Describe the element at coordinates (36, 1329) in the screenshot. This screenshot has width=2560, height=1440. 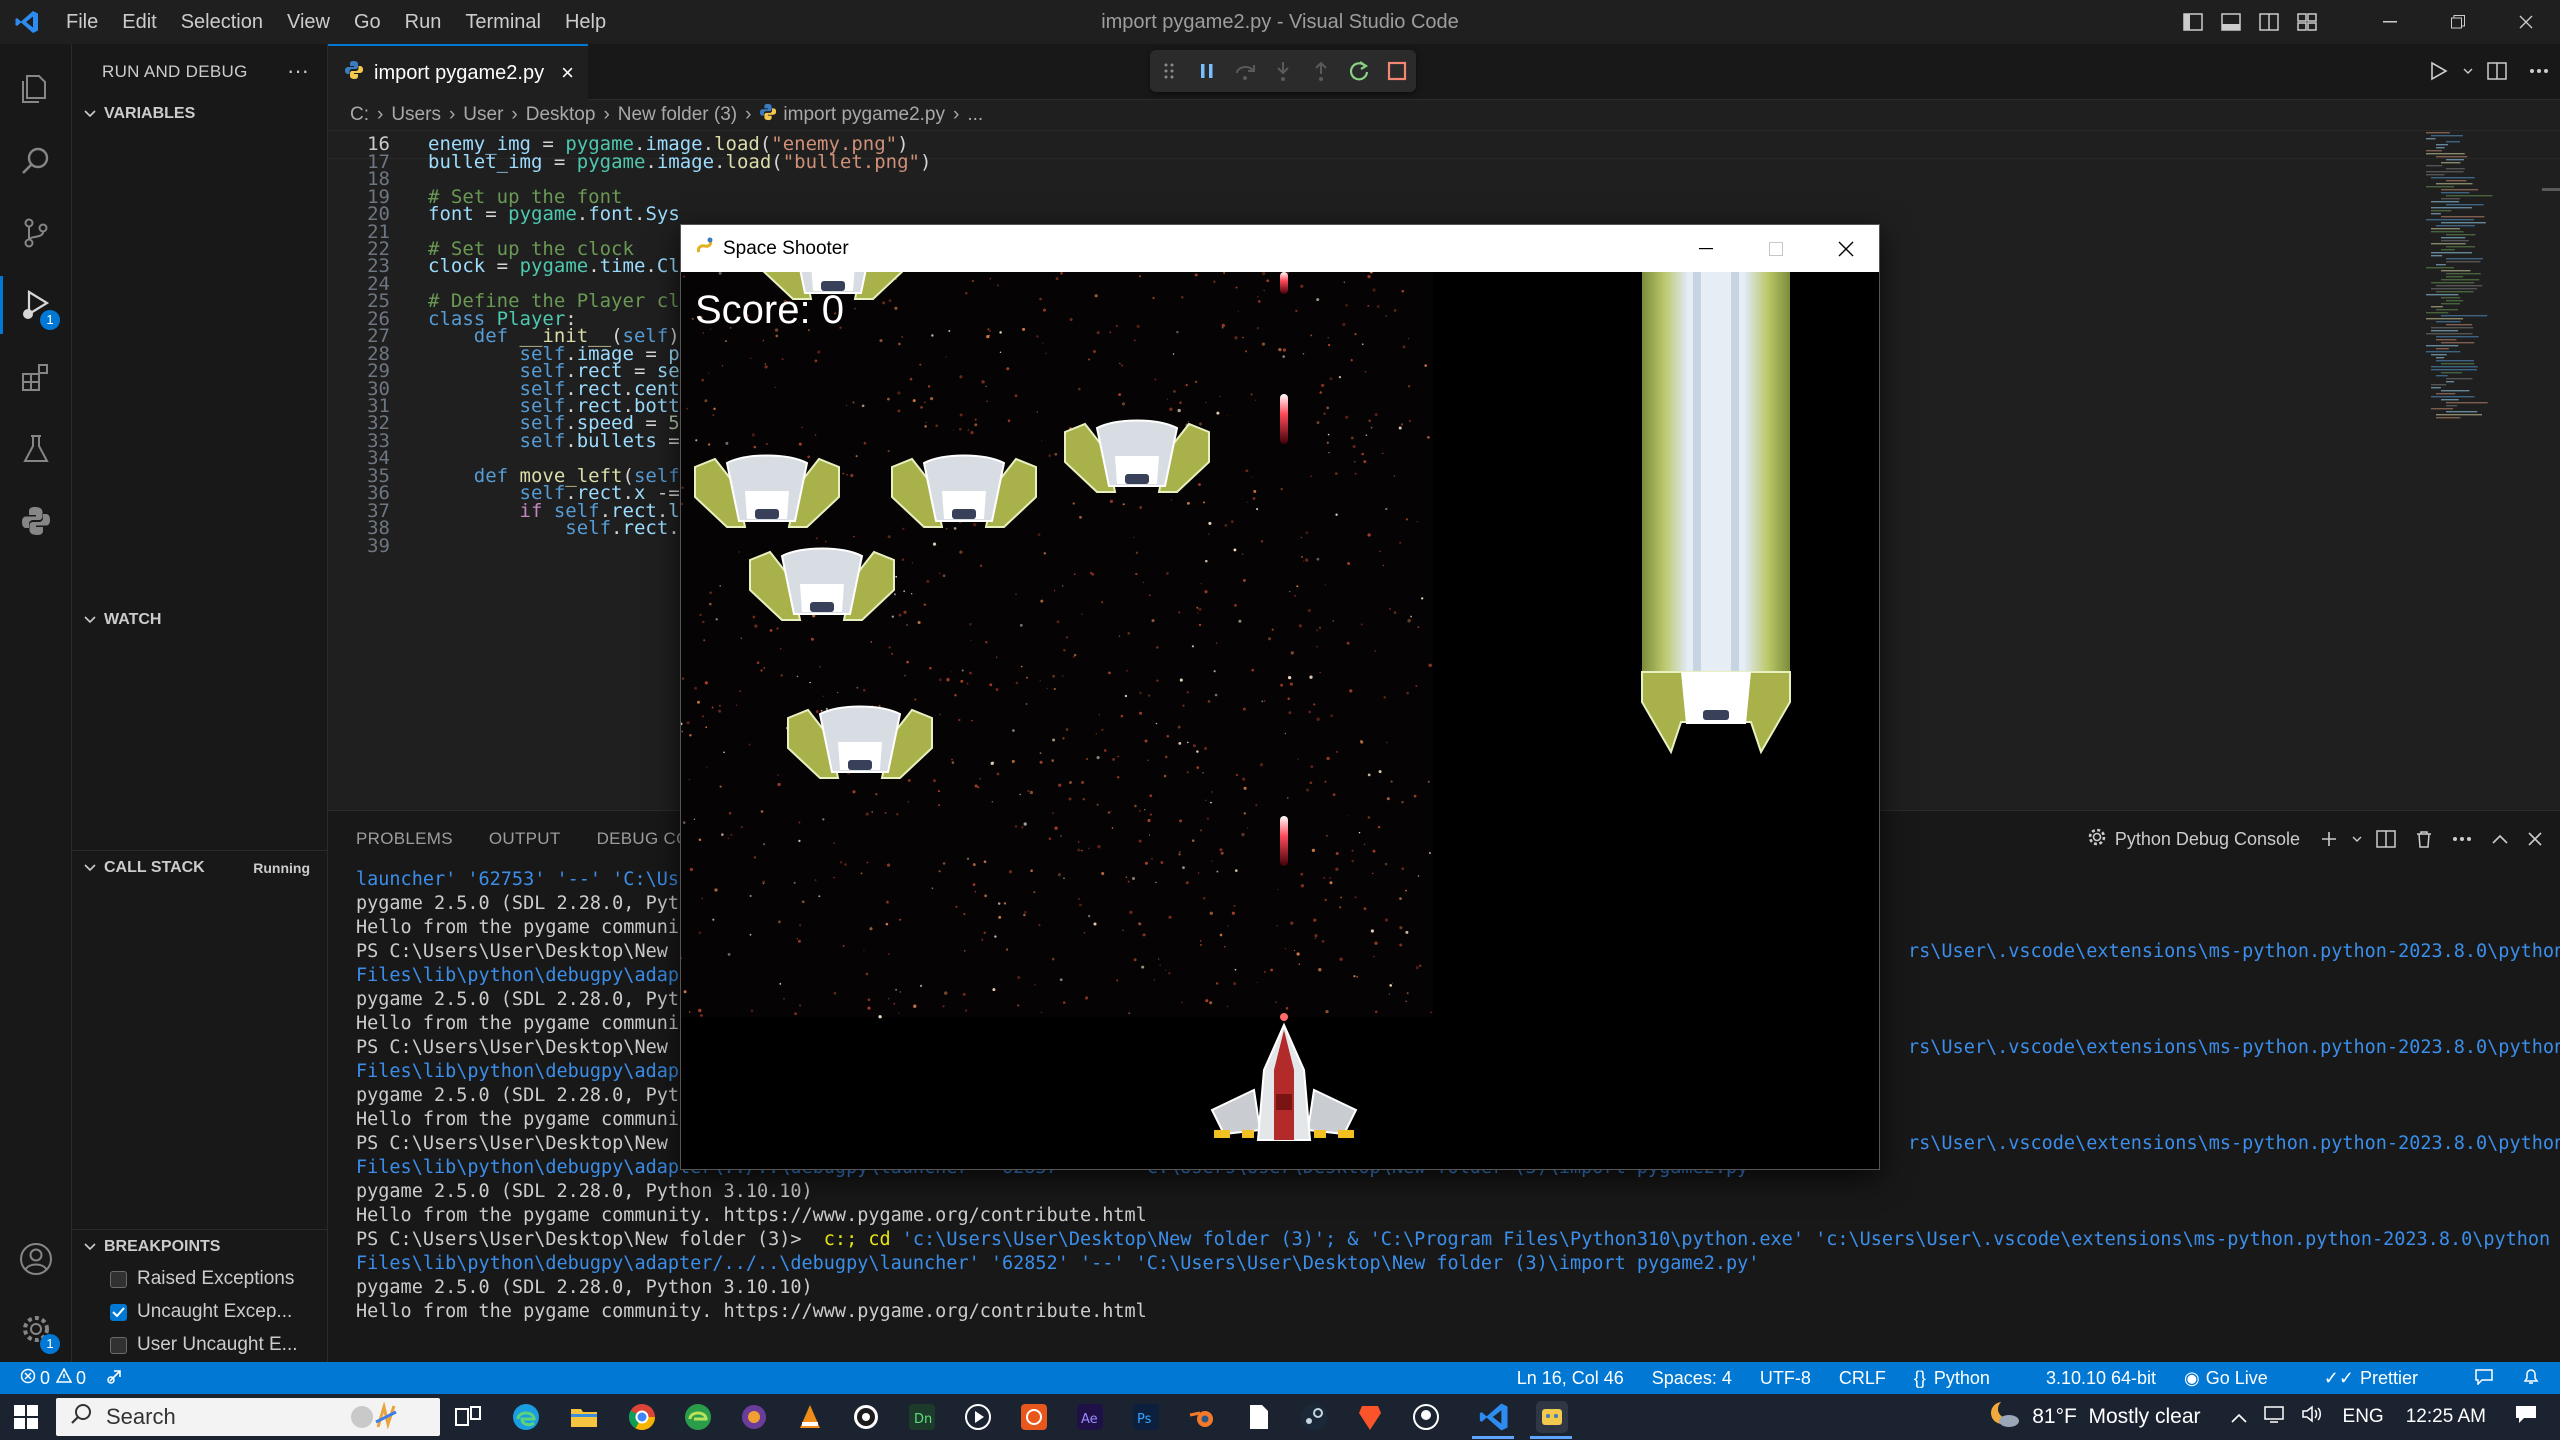
I see `settings-gear-icon: 1` at that location.